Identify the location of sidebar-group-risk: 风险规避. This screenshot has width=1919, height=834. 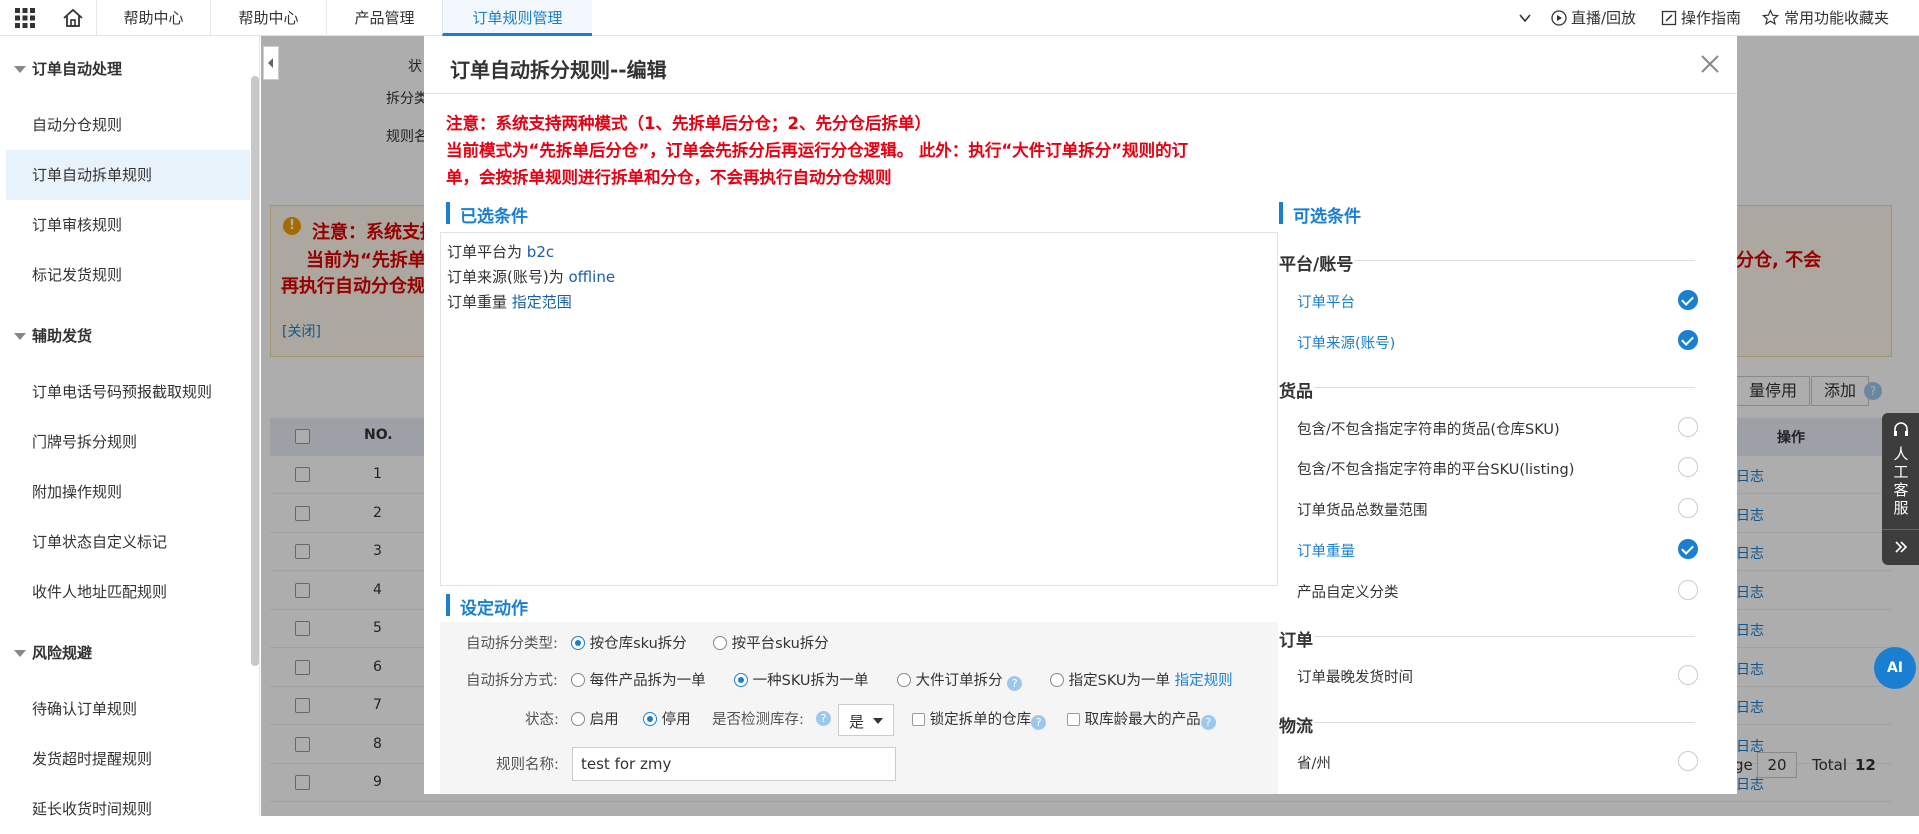
(53, 652).